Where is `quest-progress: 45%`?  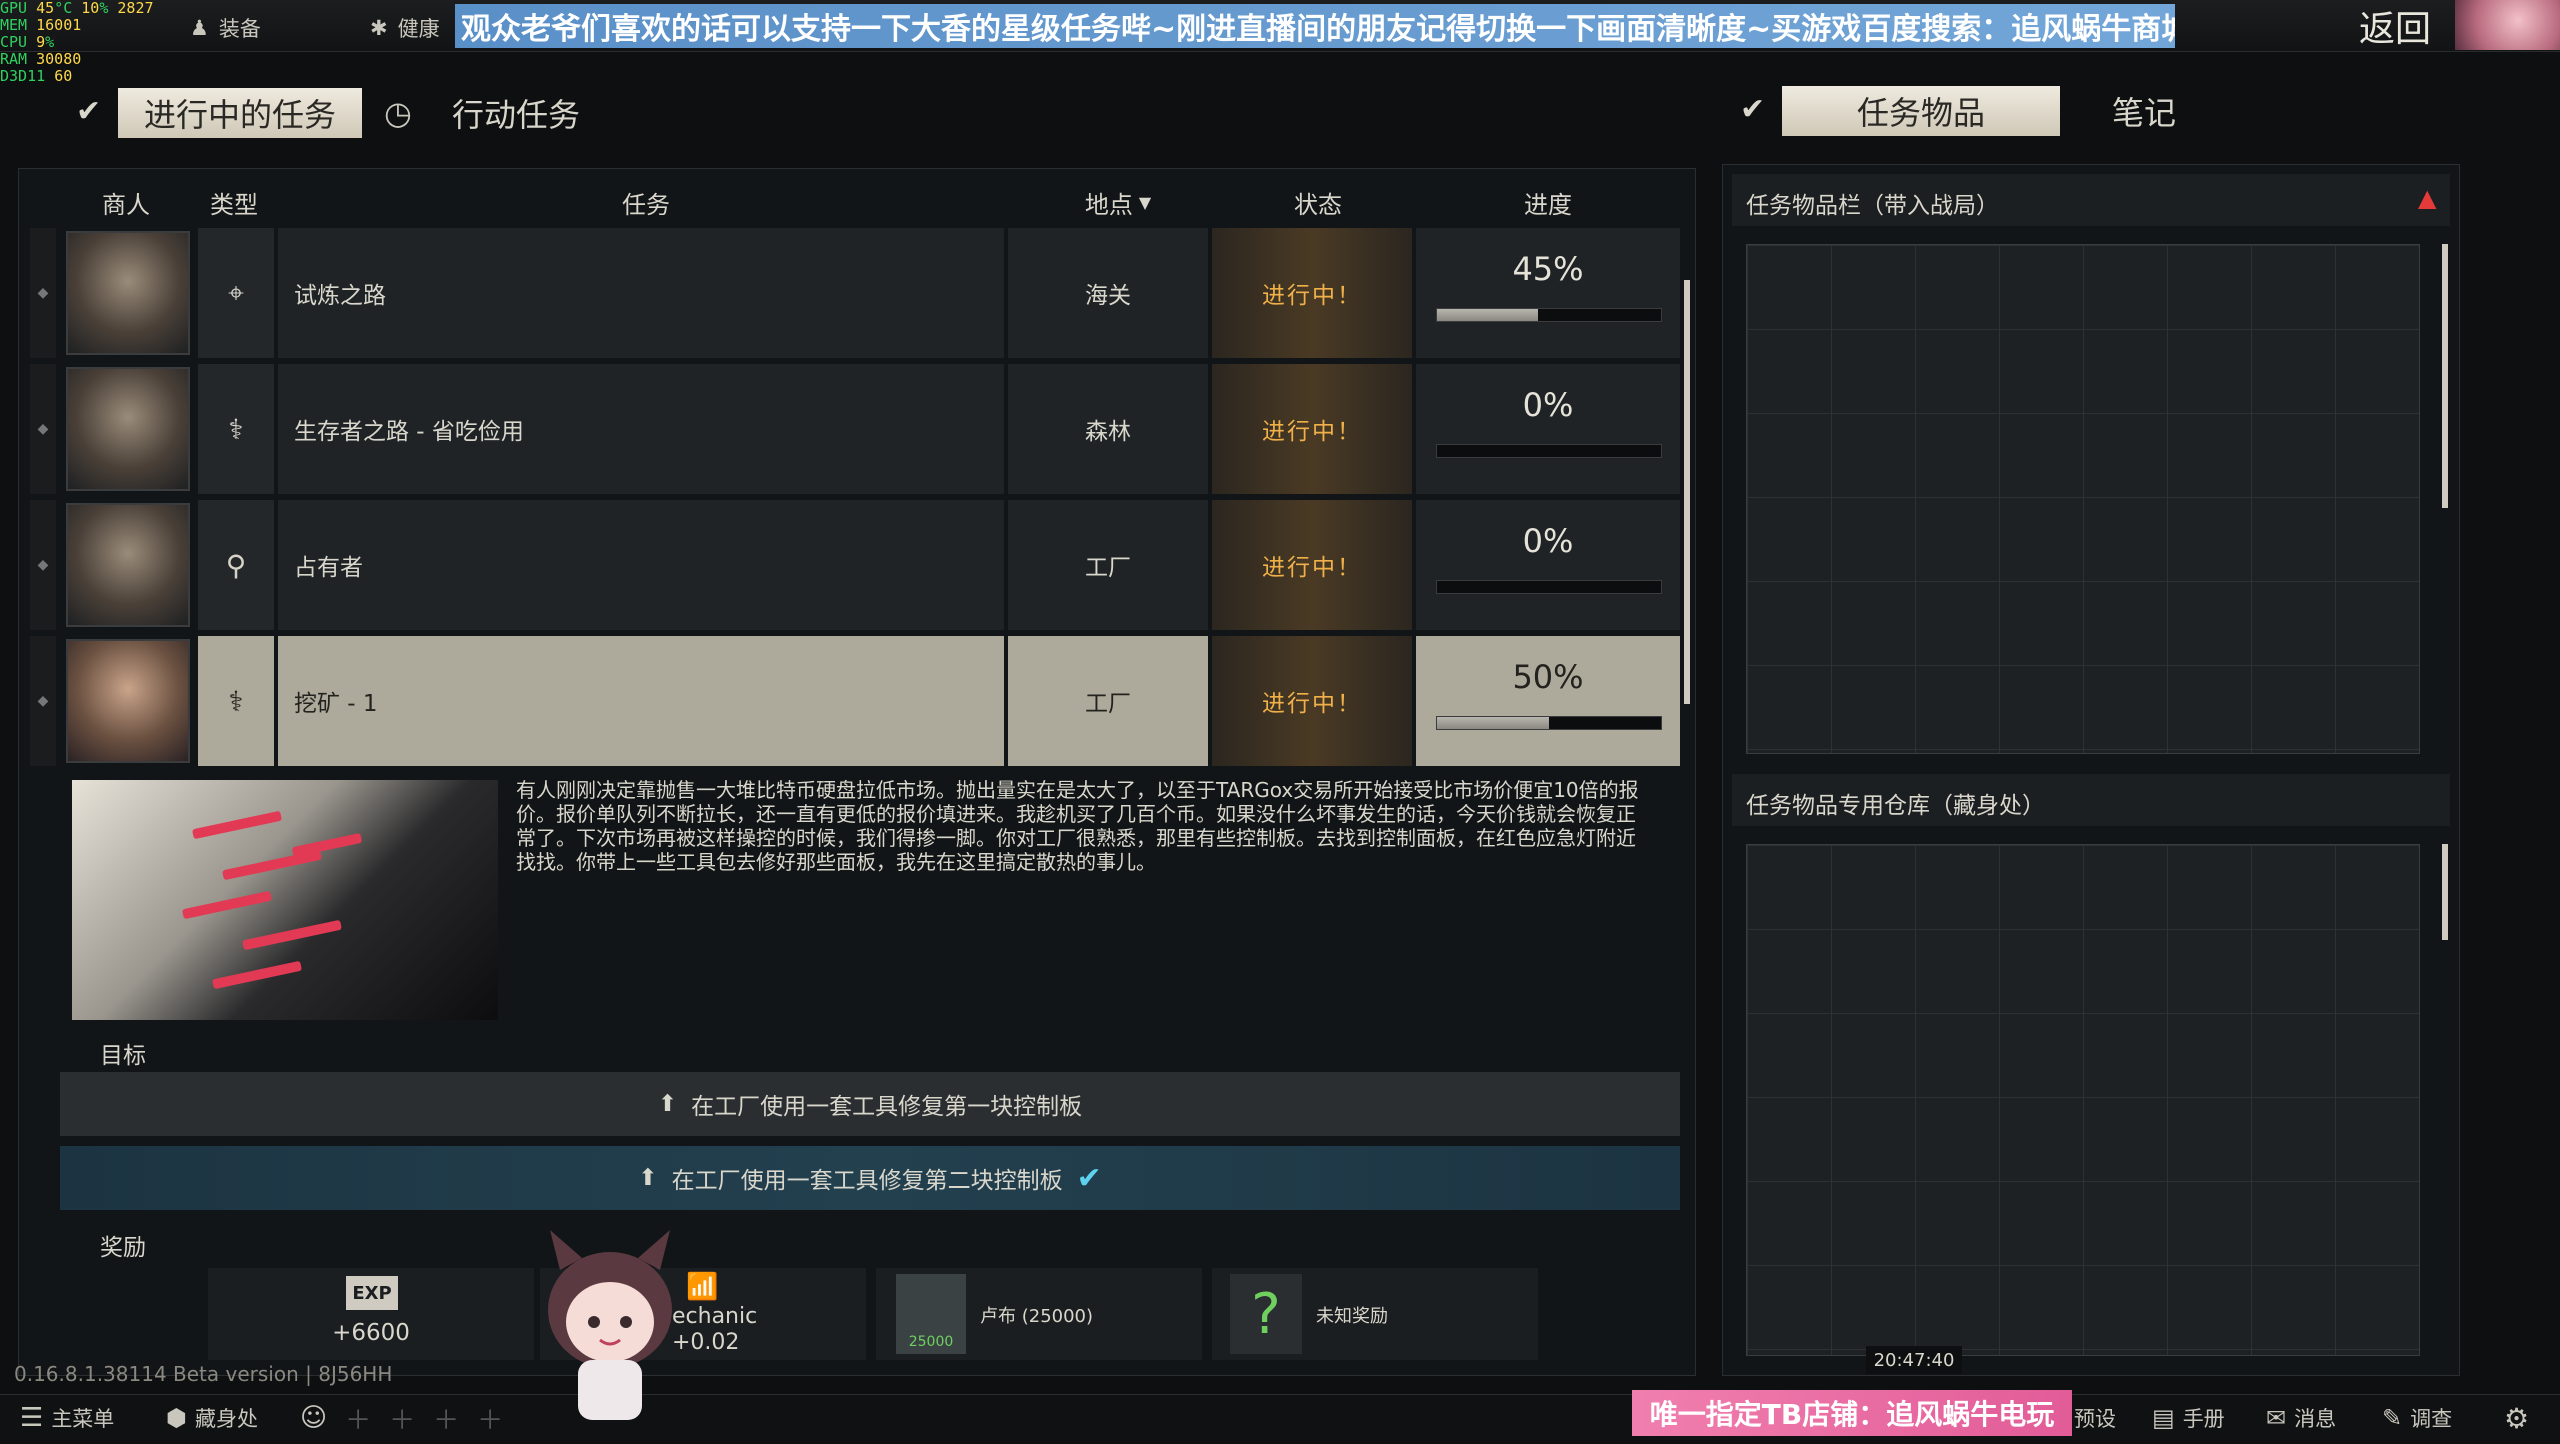
quest-progress: 45% is located at coordinates (1548, 293).